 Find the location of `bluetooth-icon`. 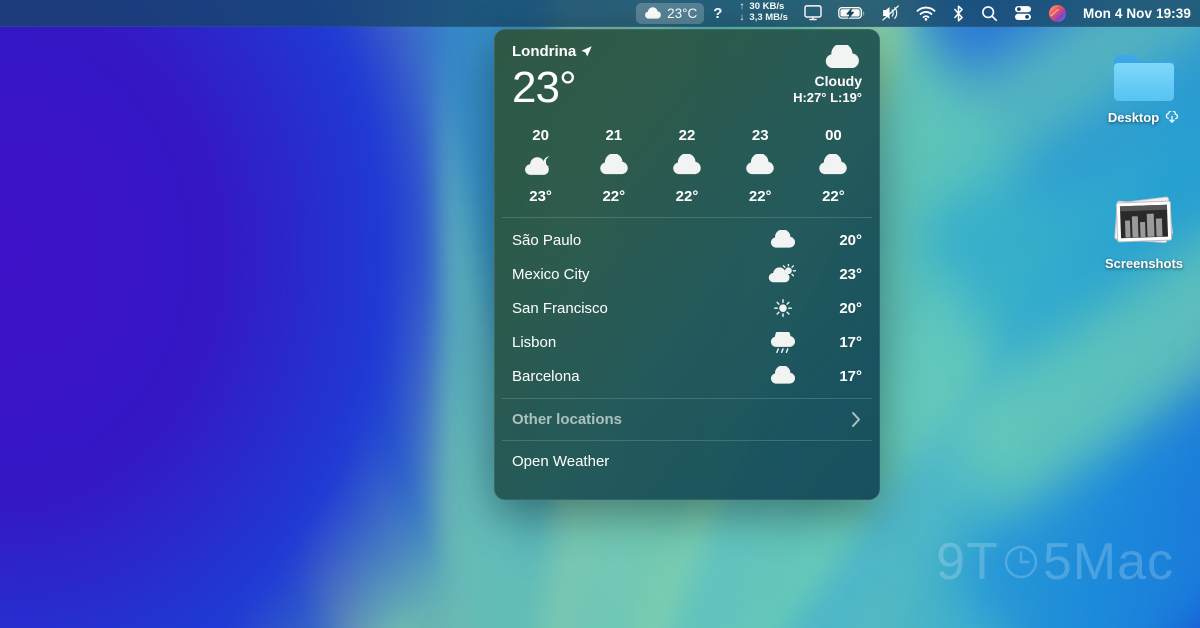

bluetooth-icon is located at coordinates (958, 13).